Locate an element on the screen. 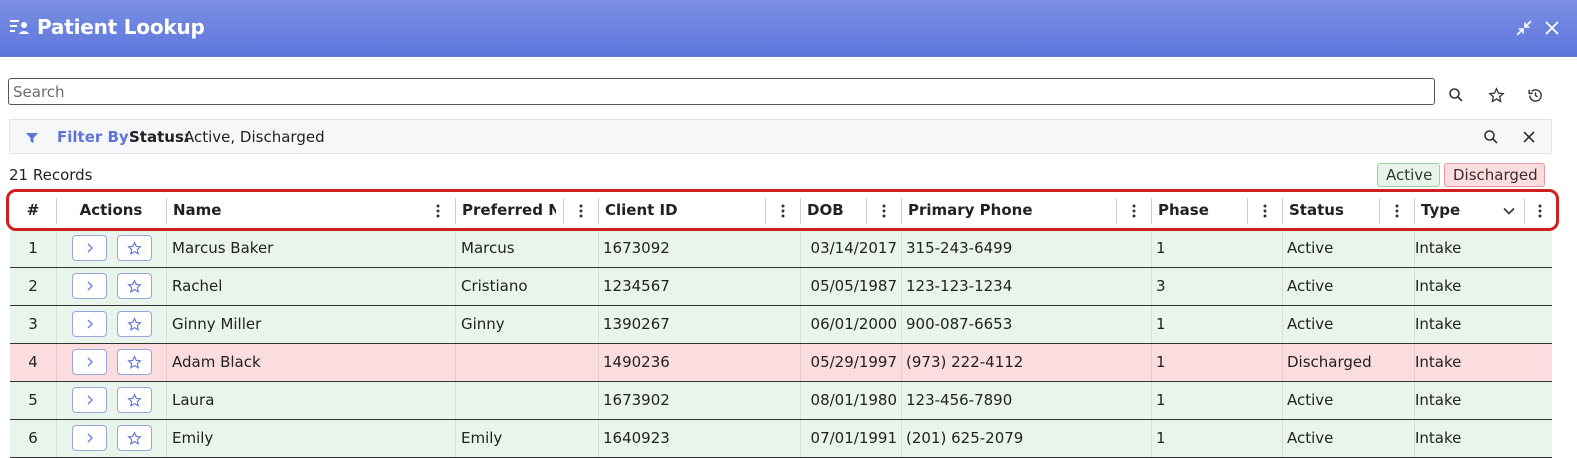 This screenshot has width=1577, height=458. cell-name: Emily is located at coordinates (193, 438).